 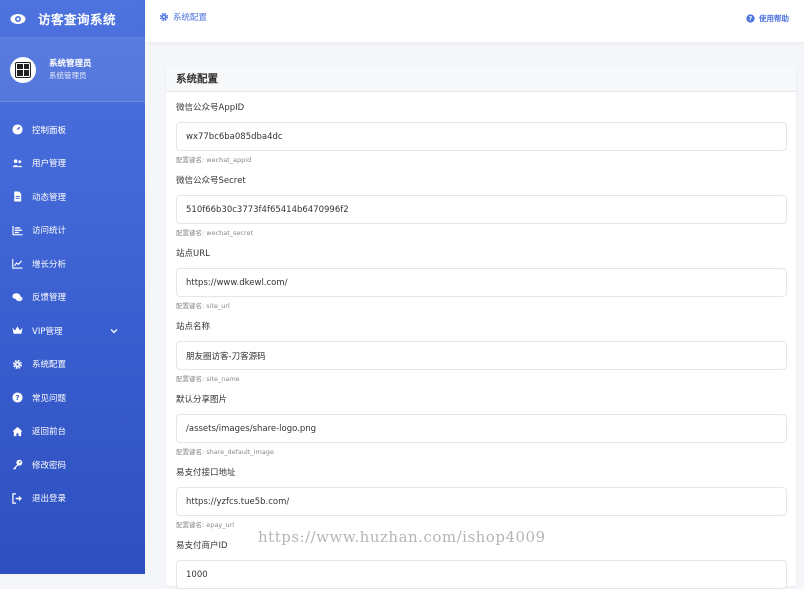 I want to click on help-label: 使用帮助, so click(x=774, y=18).